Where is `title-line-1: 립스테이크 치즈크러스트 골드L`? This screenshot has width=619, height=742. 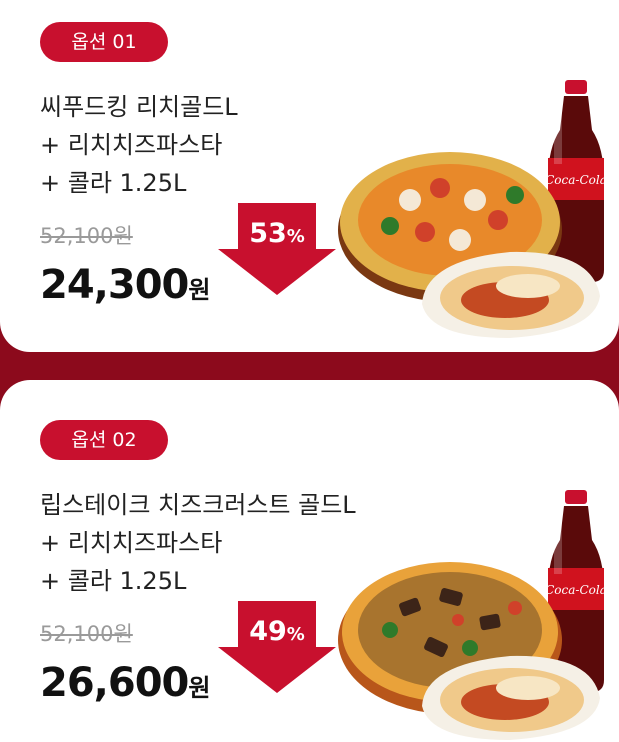
title-line-1: 립스테이크 치즈크러스트 골드L is located at coordinates (198, 505).